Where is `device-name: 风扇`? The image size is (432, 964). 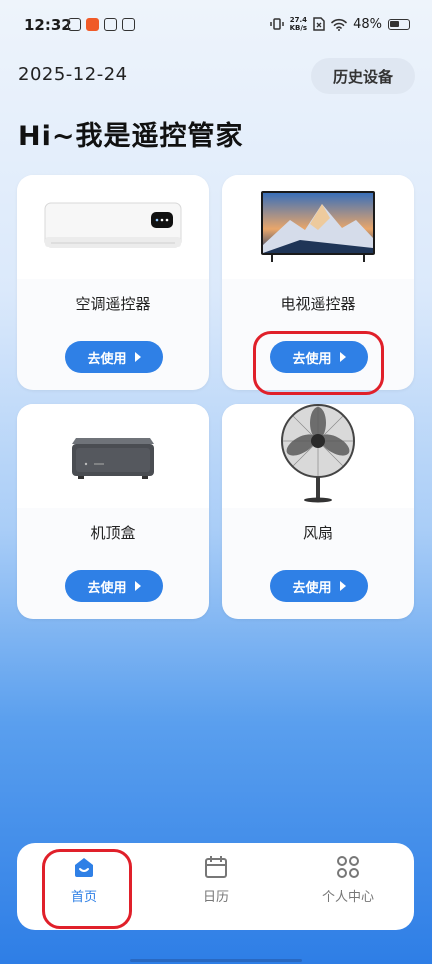 device-name: 风扇 is located at coordinates (317, 533).